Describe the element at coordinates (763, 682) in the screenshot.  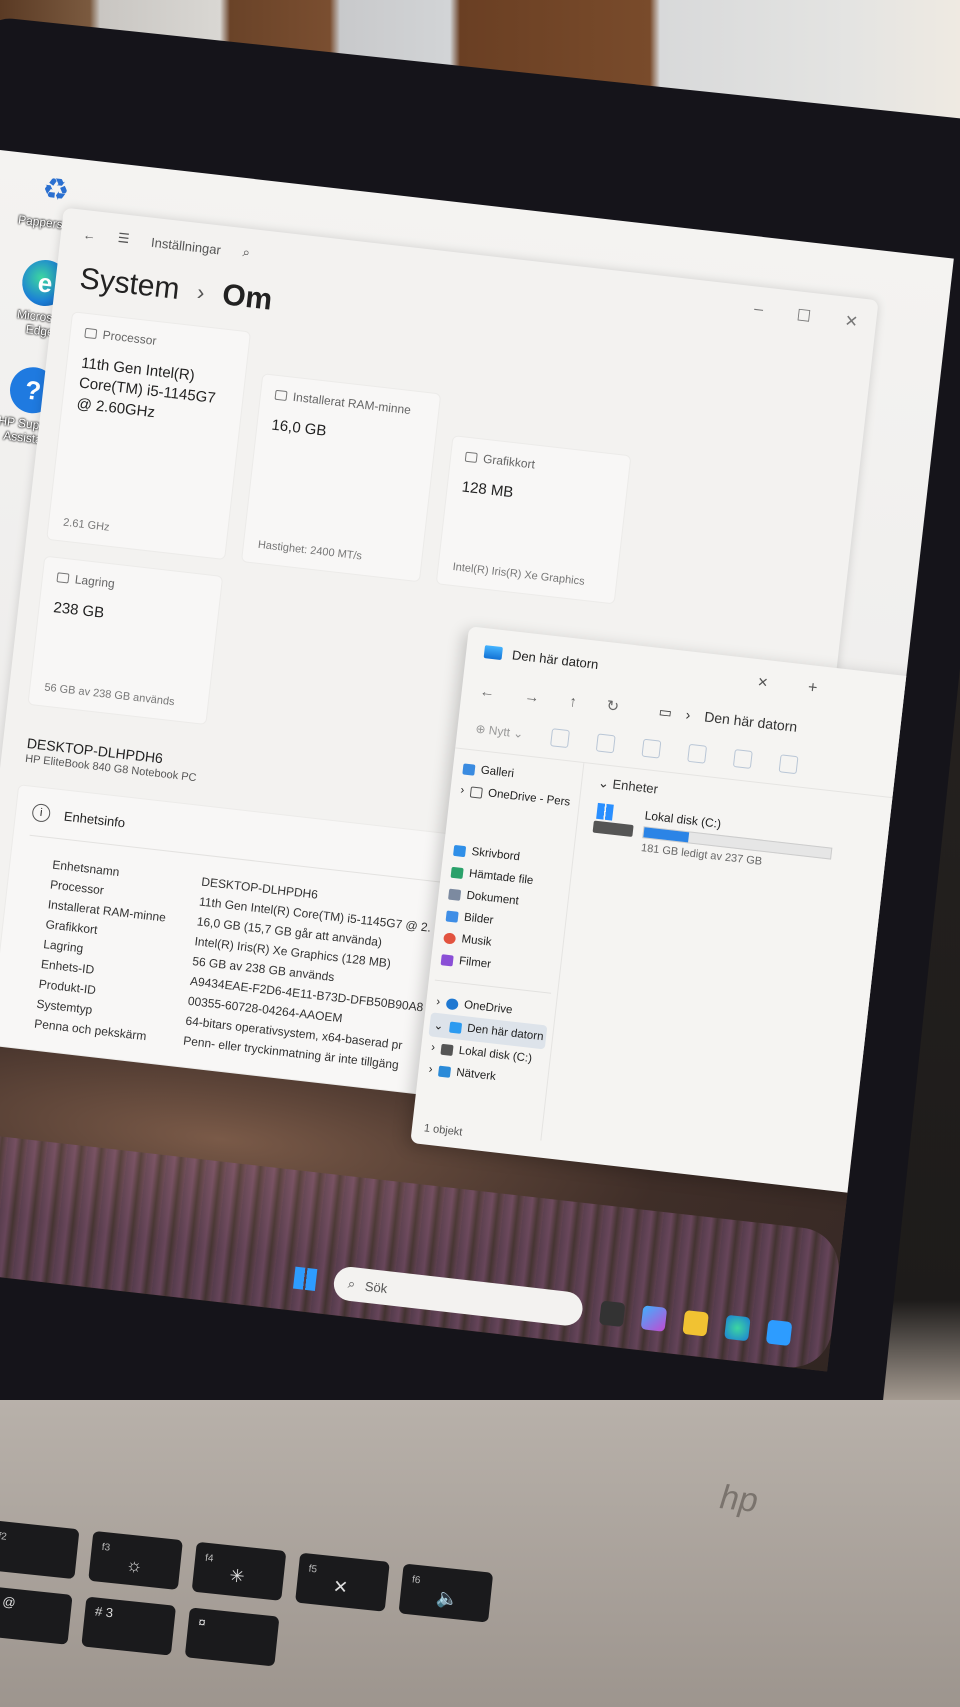
I see `close-tab-icon: ✕` at that location.